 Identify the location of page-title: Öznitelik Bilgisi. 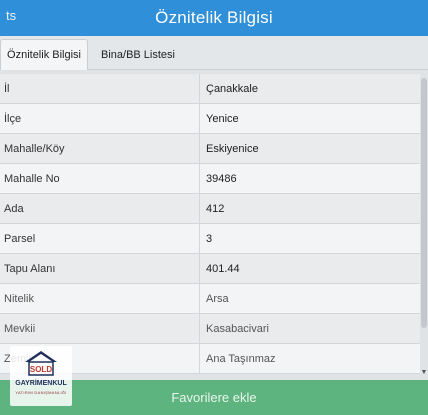
(214, 17).